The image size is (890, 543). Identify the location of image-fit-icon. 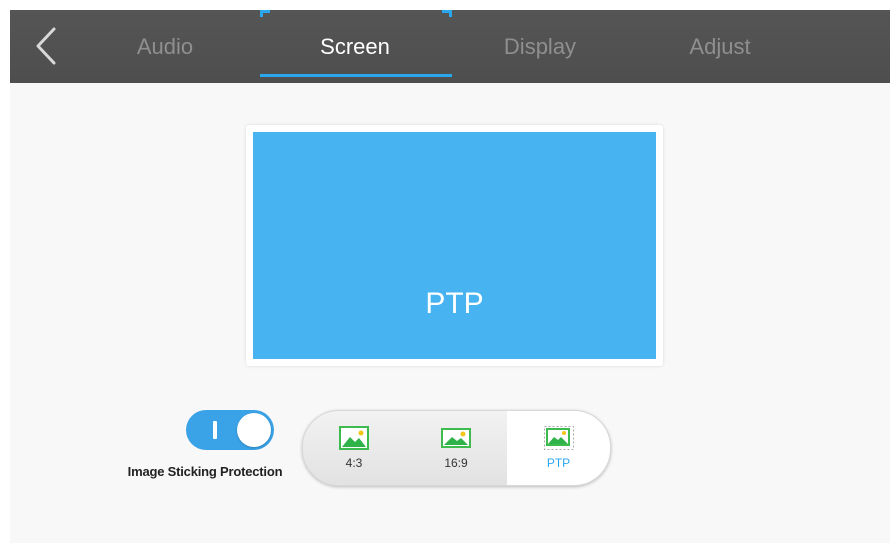
(558, 438).